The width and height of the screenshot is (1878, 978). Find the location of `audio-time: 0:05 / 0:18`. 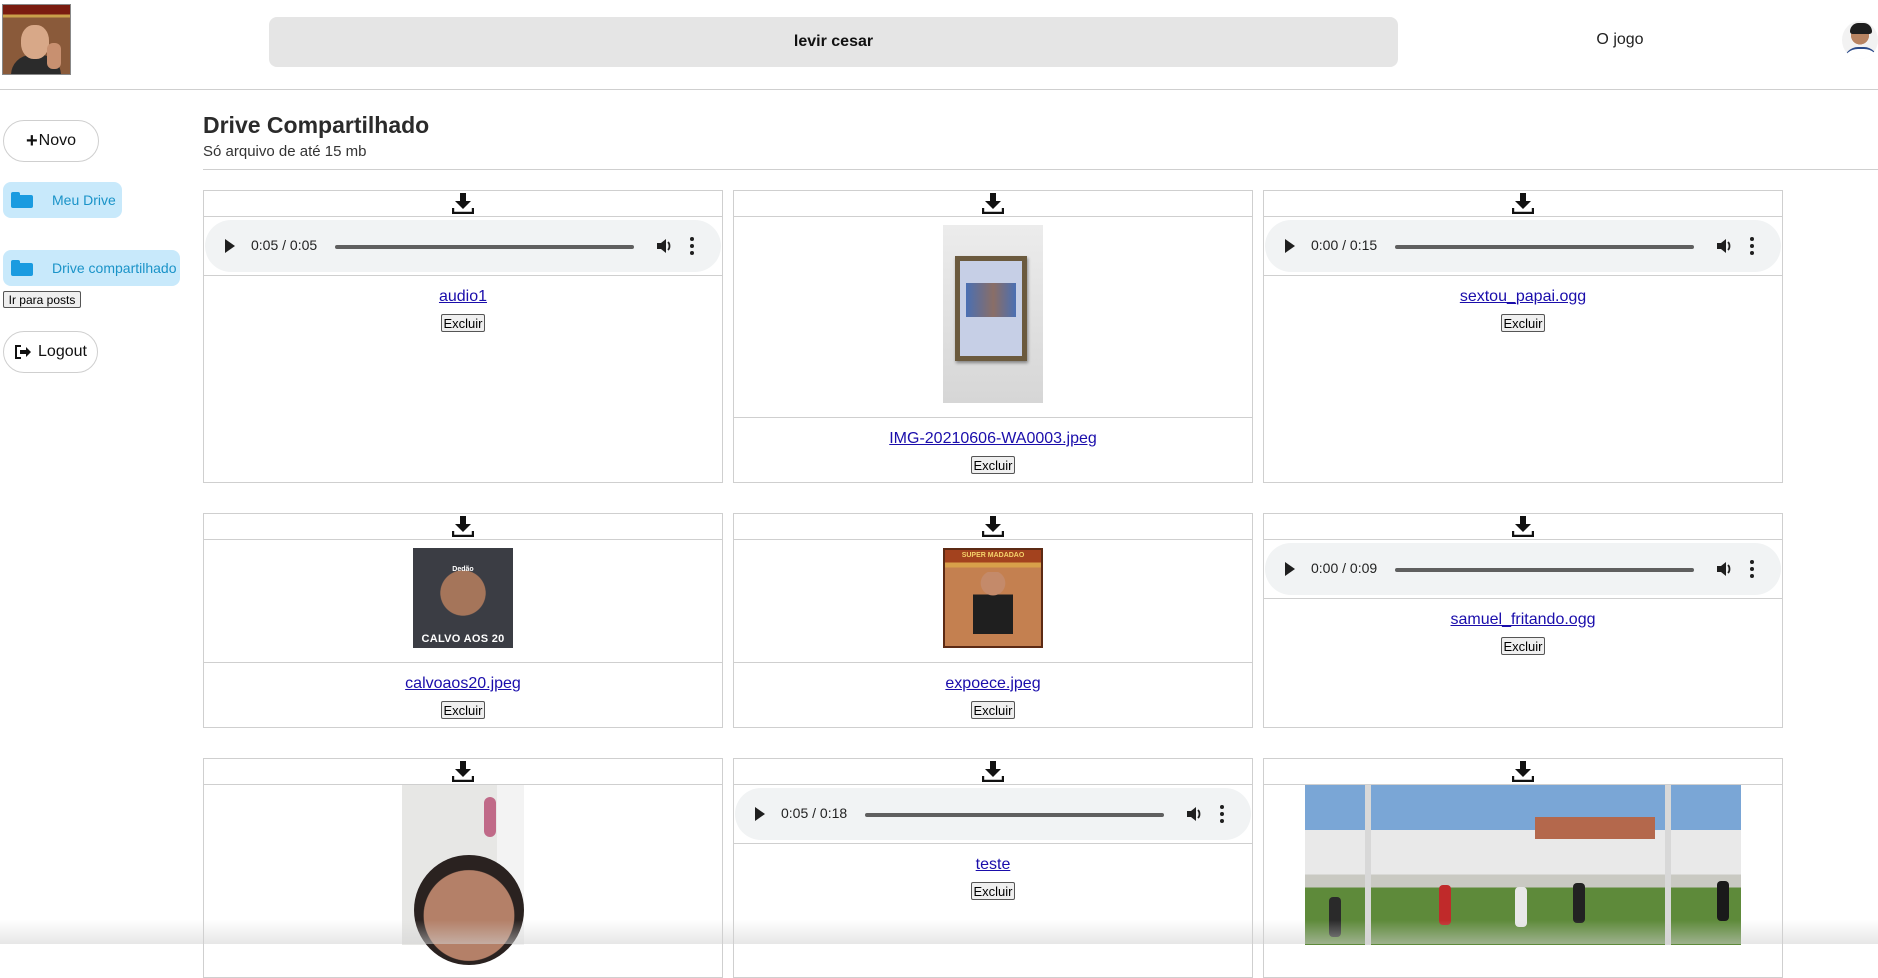

audio-time: 0:05 / 0:18 is located at coordinates (814, 813).